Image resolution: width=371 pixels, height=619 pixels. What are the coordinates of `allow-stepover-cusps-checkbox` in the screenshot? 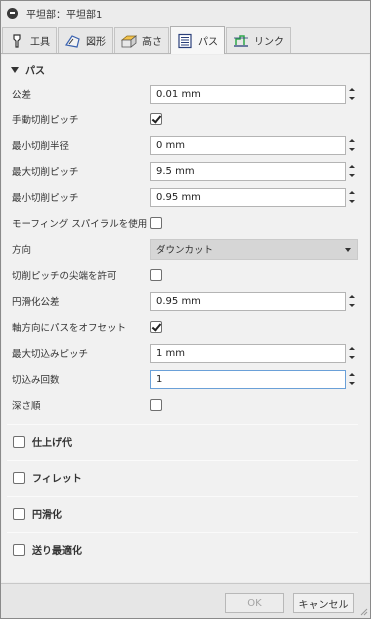 It's located at (156, 275).